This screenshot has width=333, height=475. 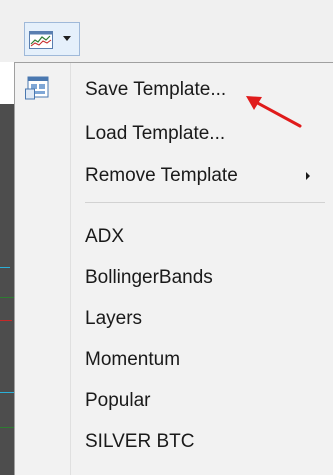 I want to click on red-arrow-icon, so click(x=274, y=112).